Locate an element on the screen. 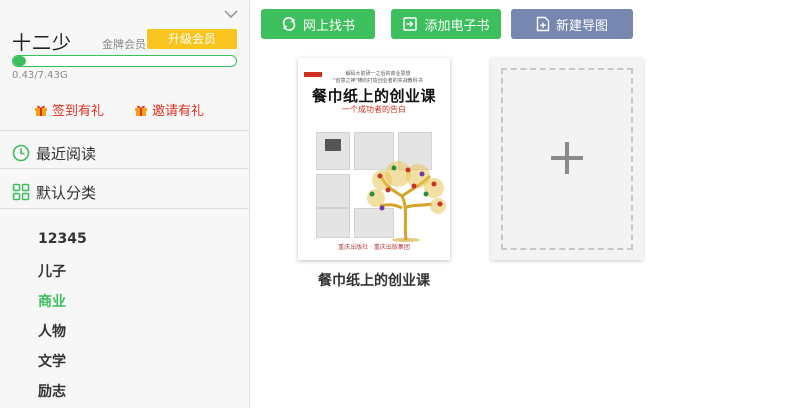  invite-reward-label: 邀请有礼 is located at coordinates (178, 111).